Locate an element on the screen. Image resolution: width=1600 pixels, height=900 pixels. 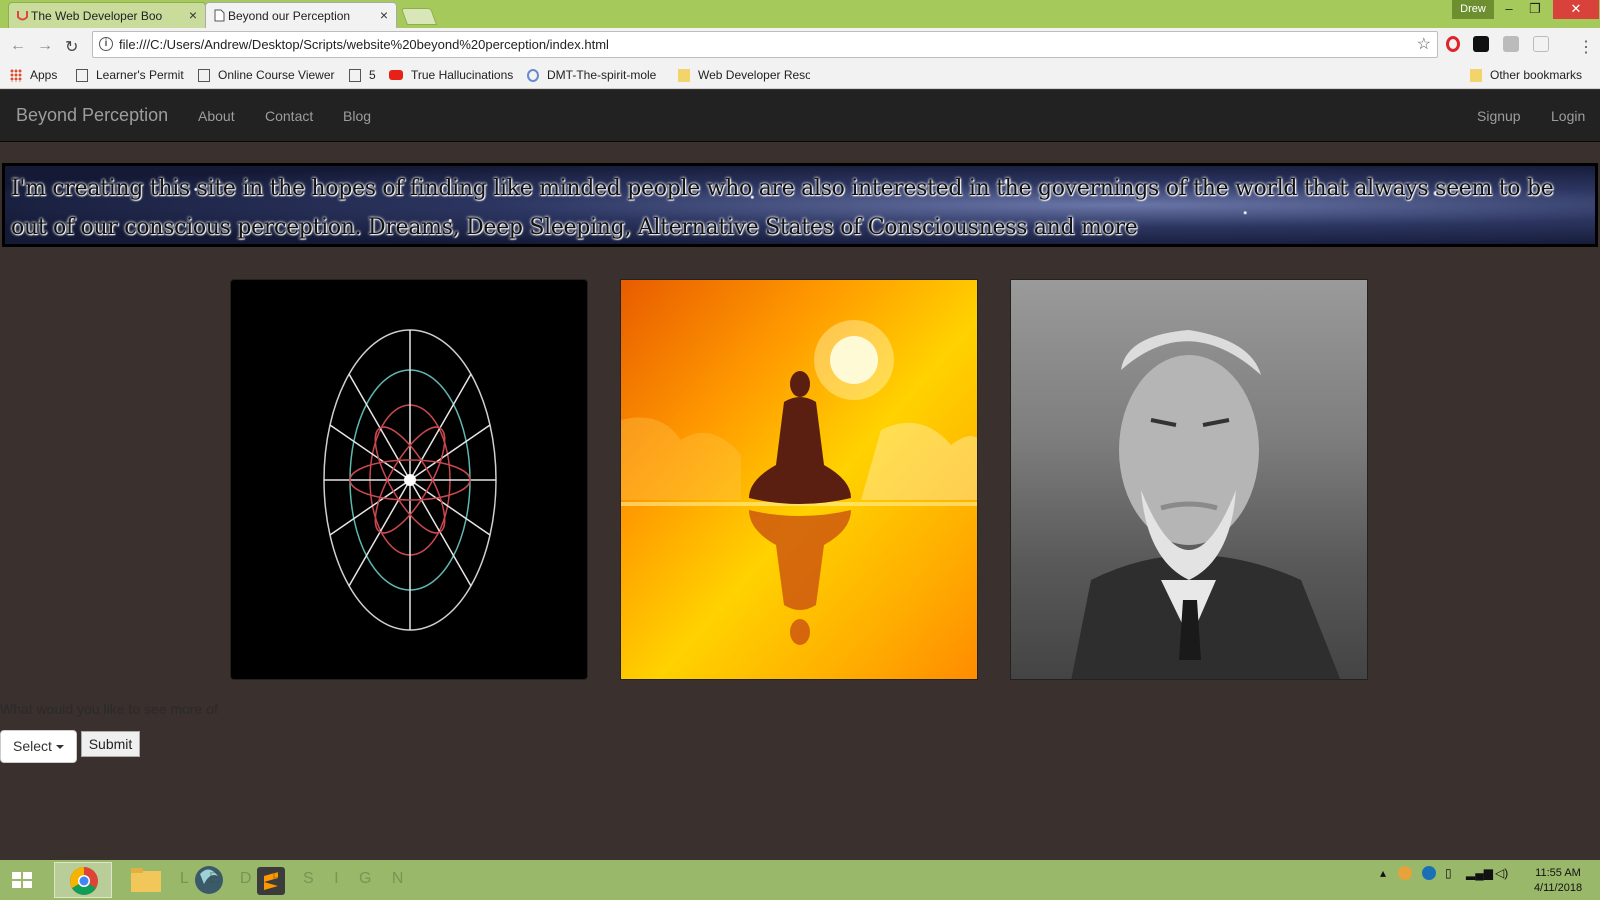
mandala-image is located at coordinates (409, 479).